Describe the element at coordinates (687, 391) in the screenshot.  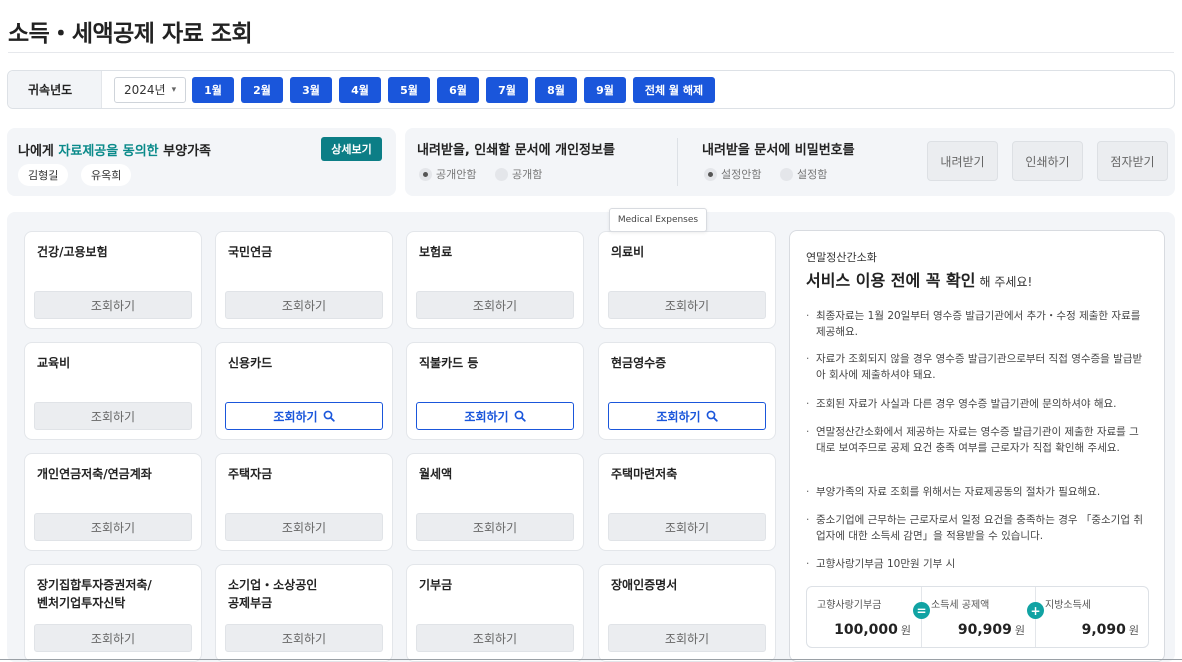
I see `category-card: 현금영수증조회하기` at that location.